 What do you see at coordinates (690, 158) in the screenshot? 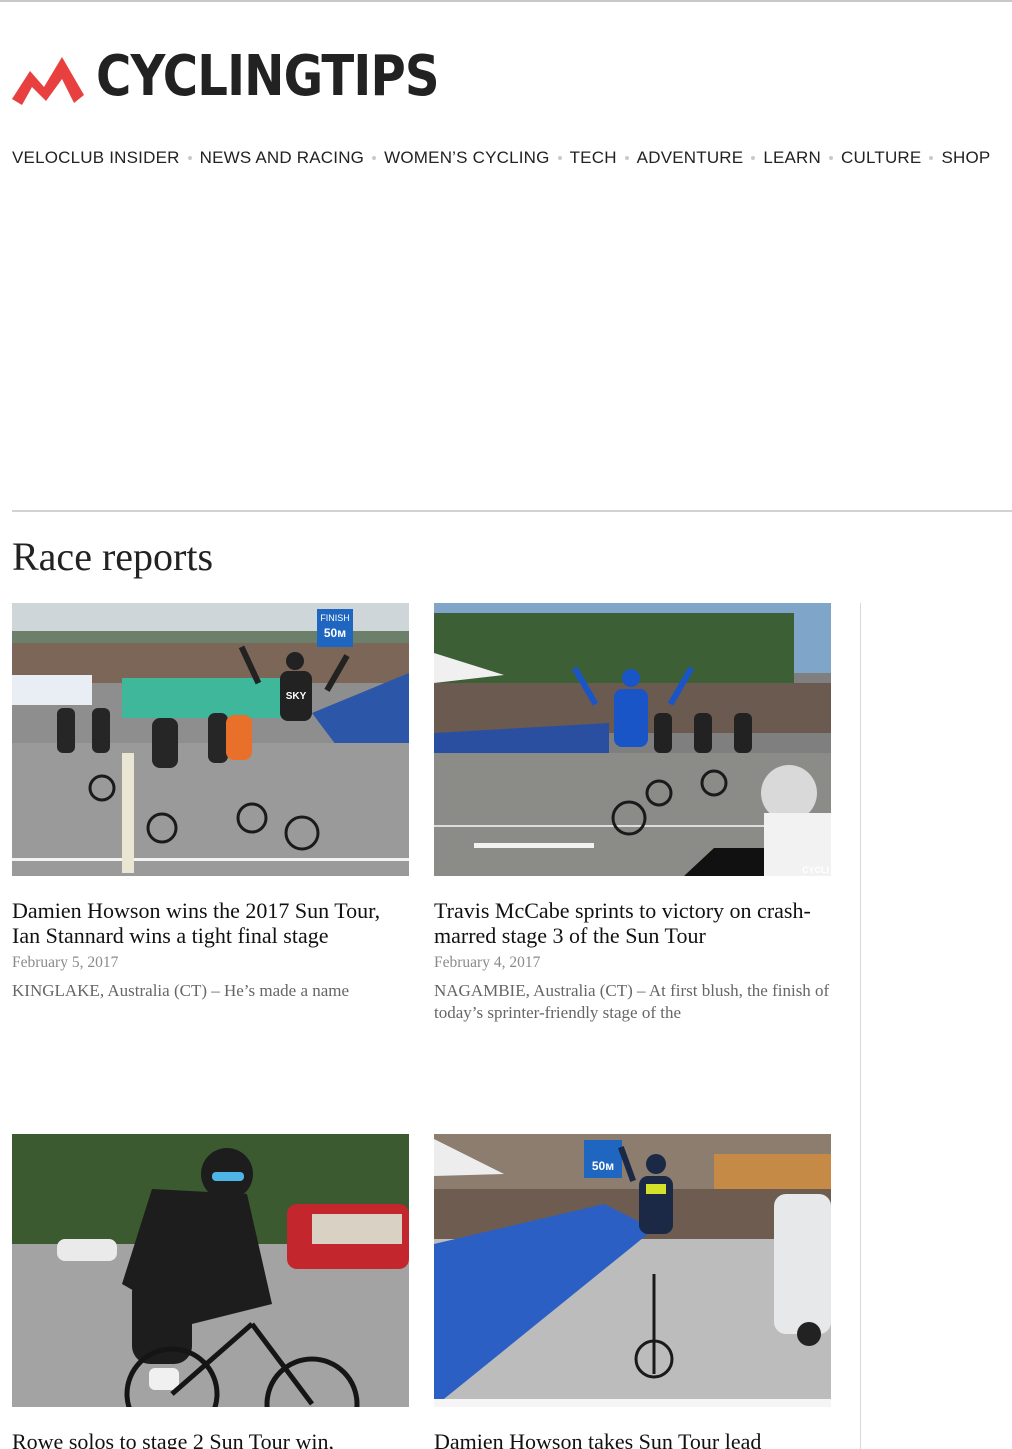
I see `nav-item-adventure: ADVENTURE` at bounding box center [690, 158].